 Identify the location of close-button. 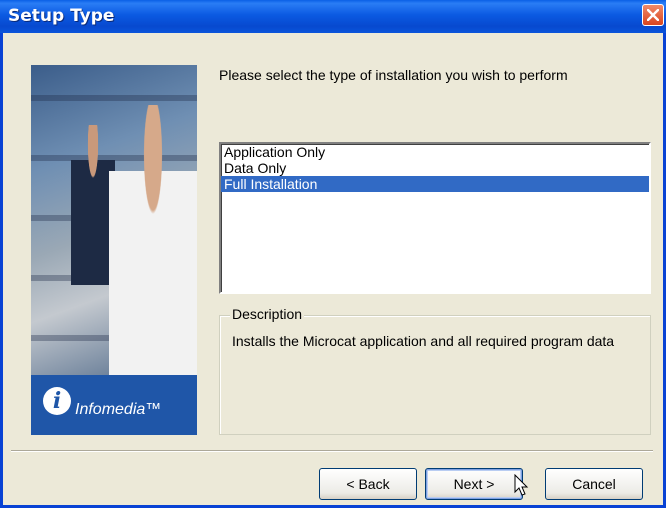
(653, 15).